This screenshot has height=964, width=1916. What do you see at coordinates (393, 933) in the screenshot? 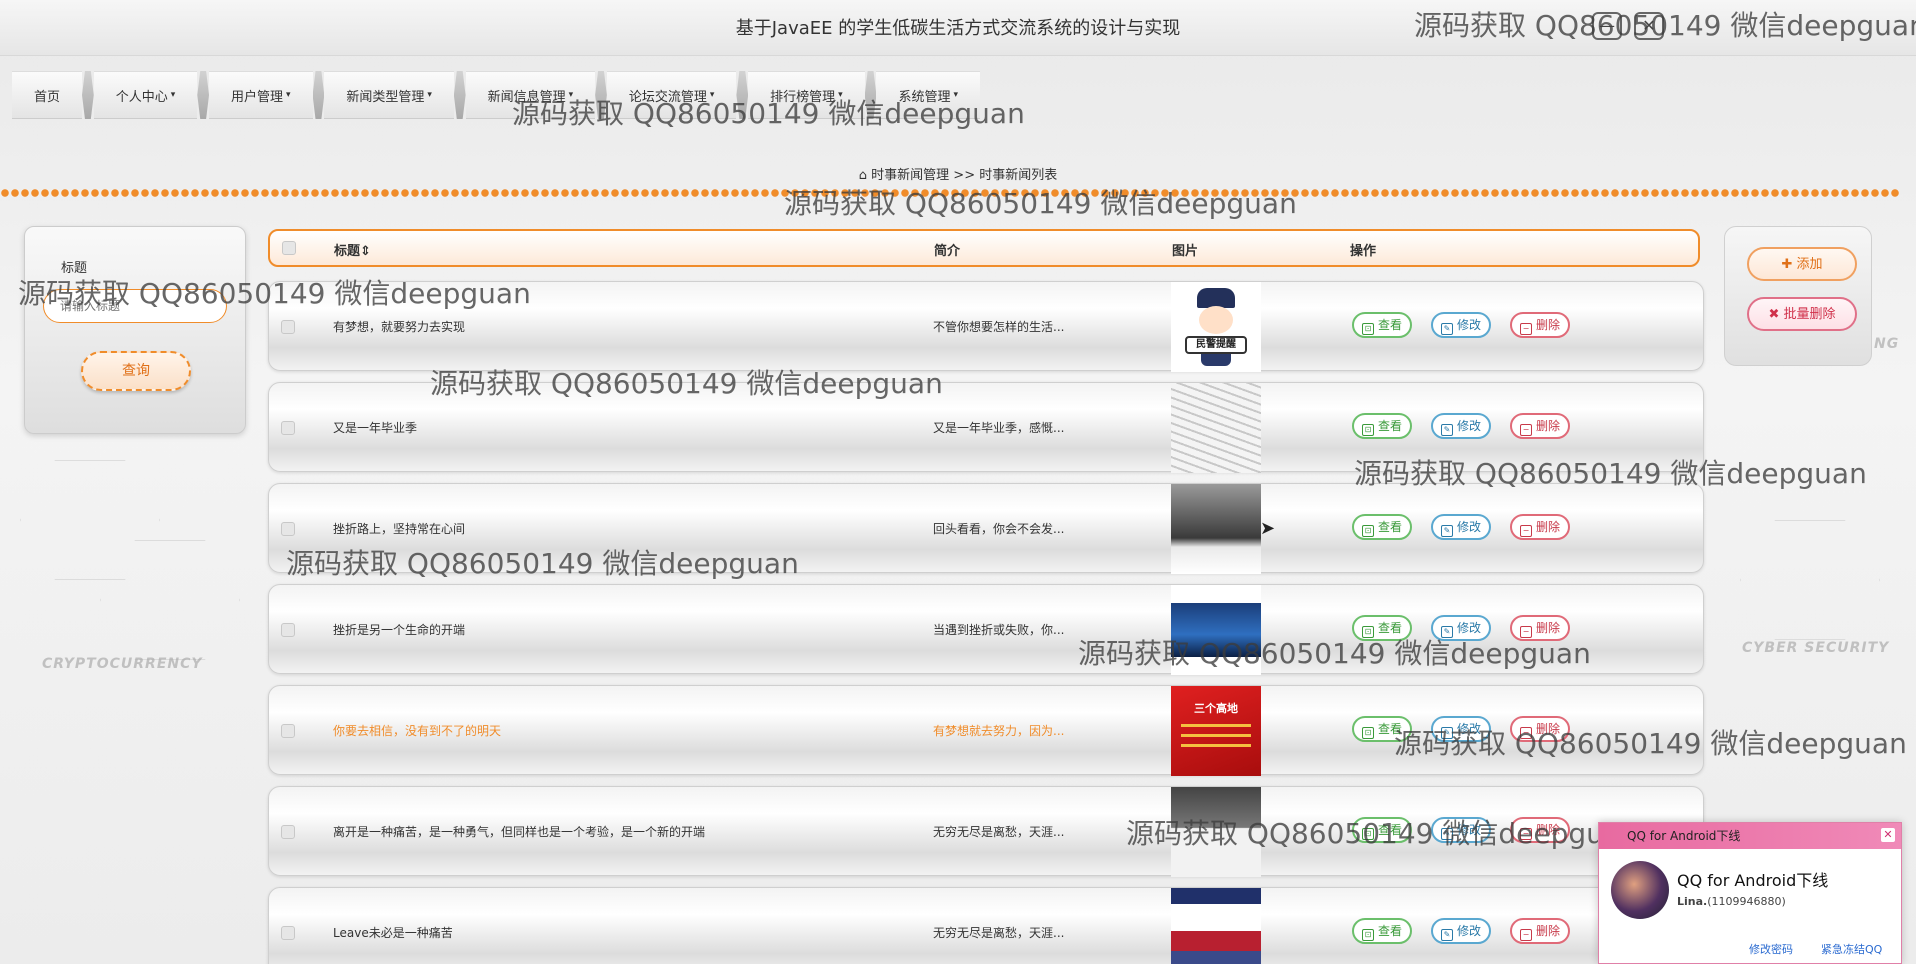
I see `row-title: Leave未必是一种痛苦` at bounding box center [393, 933].